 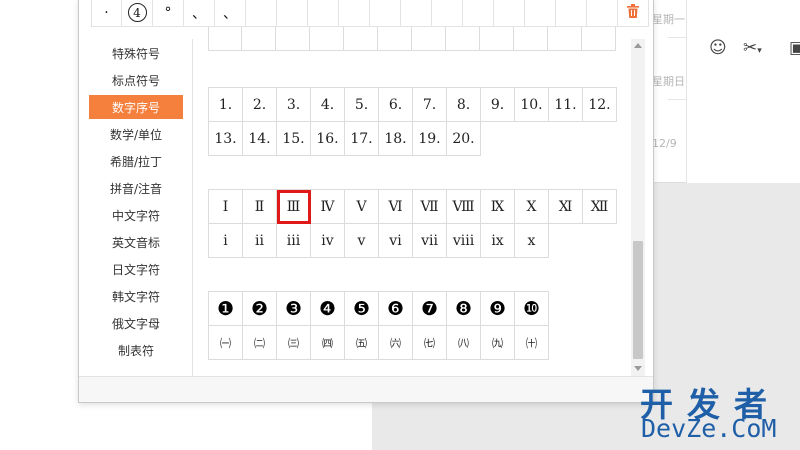 What do you see at coordinates (532, 207) in the screenshot?
I see `symbol-cell: Ⅹ` at bounding box center [532, 207].